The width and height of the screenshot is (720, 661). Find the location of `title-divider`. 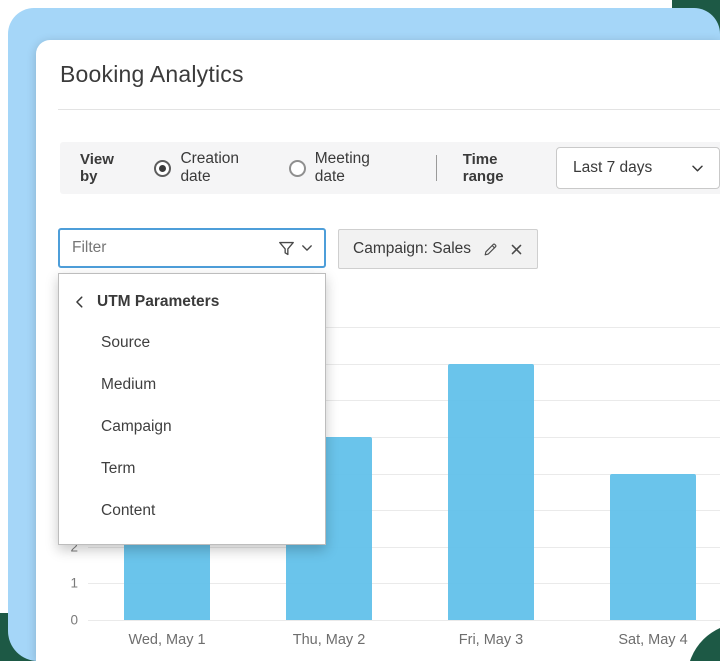

title-divider is located at coordinates (389, 109).